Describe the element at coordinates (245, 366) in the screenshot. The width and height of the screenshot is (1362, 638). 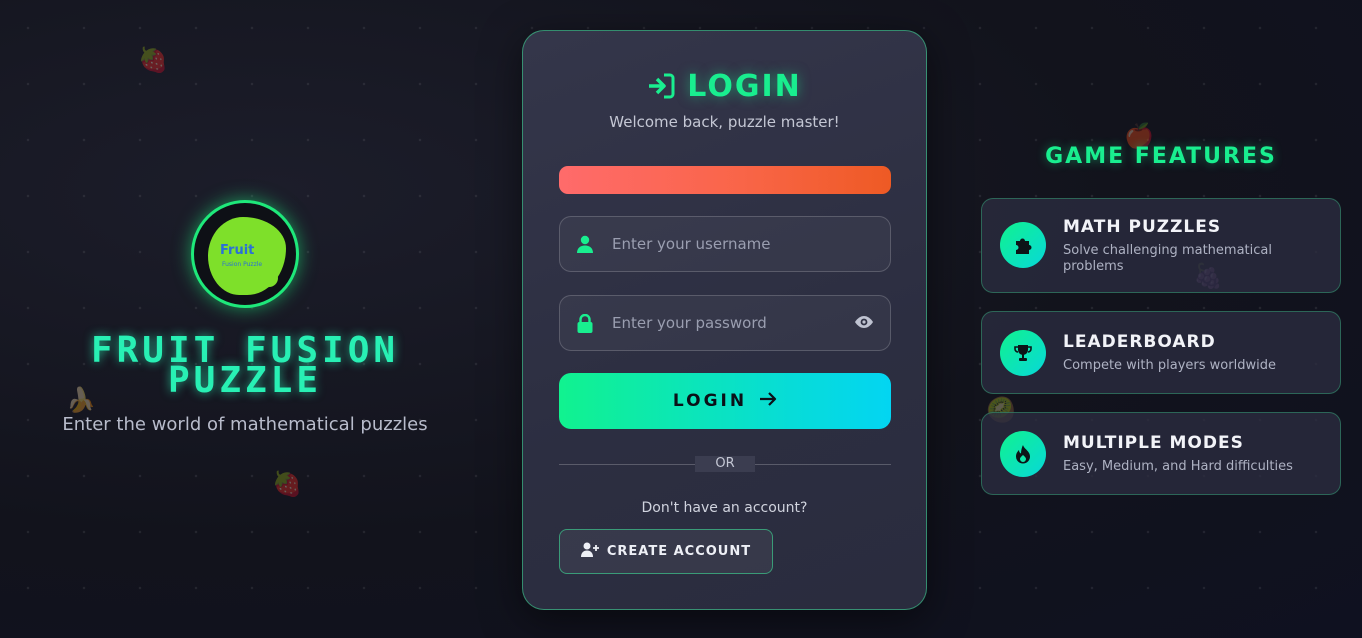
I see `game-title: FRUIT FUSION PUZZLE` at that location.